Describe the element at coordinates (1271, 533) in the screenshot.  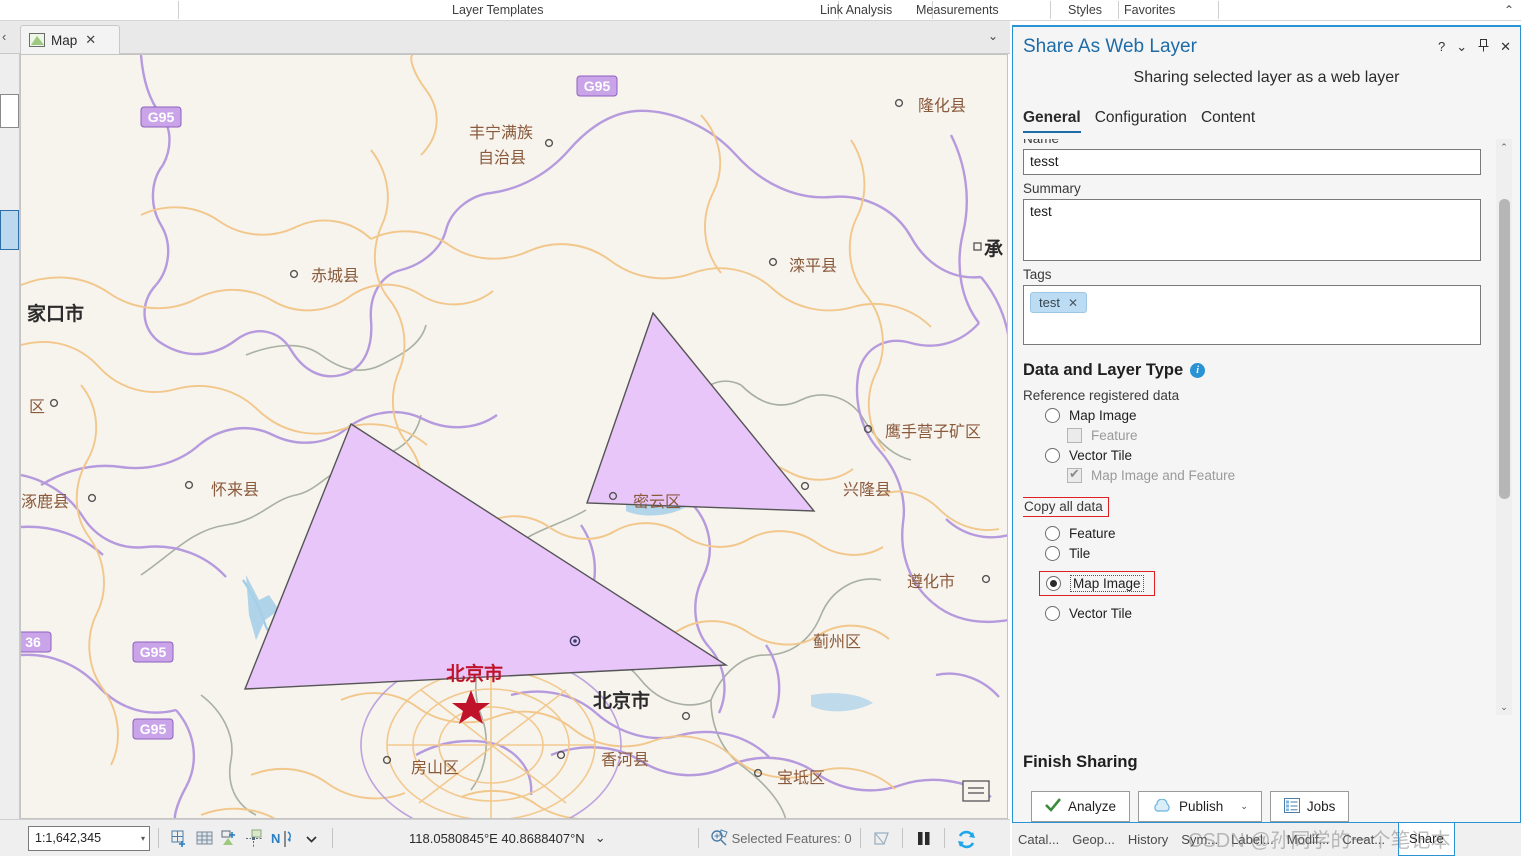
I see `radio-copy-feature: Feature` at that location.